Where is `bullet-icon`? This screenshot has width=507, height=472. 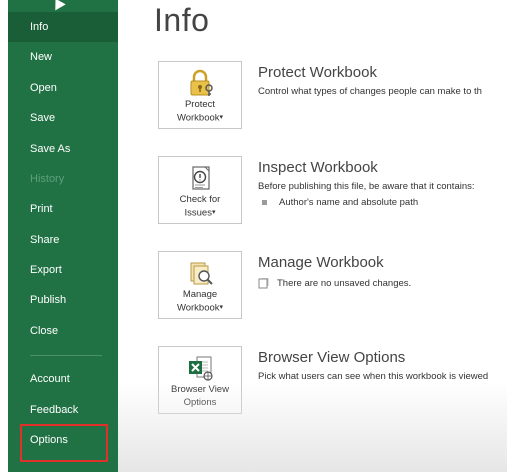 bullet-icon is located at coordinates (264, 202).